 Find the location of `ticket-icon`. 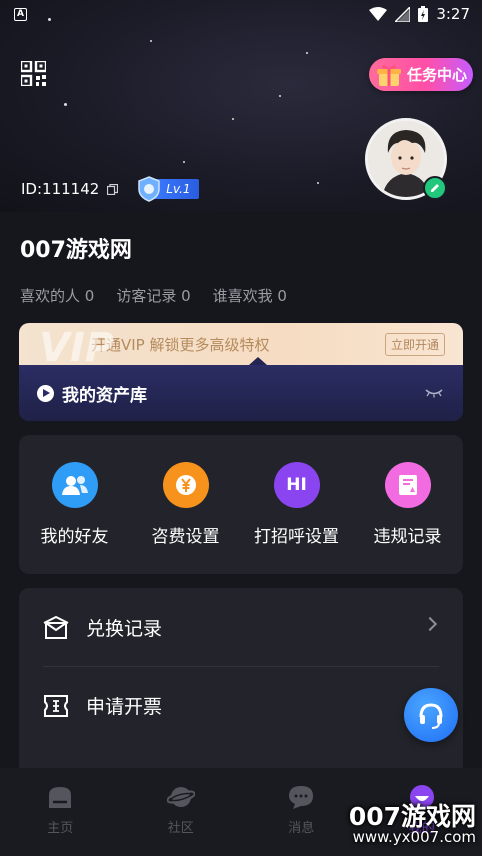

ticket-icon is located at coordinates (56, 705).